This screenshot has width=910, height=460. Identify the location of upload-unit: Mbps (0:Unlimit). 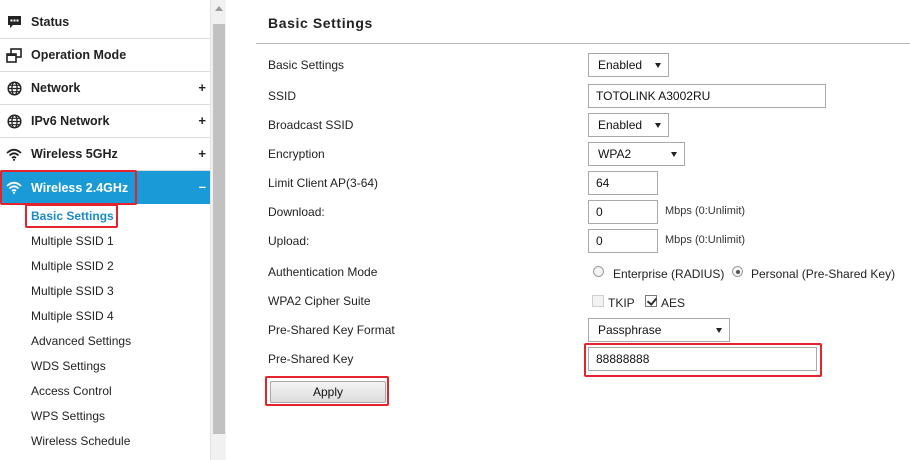
(705, 240).